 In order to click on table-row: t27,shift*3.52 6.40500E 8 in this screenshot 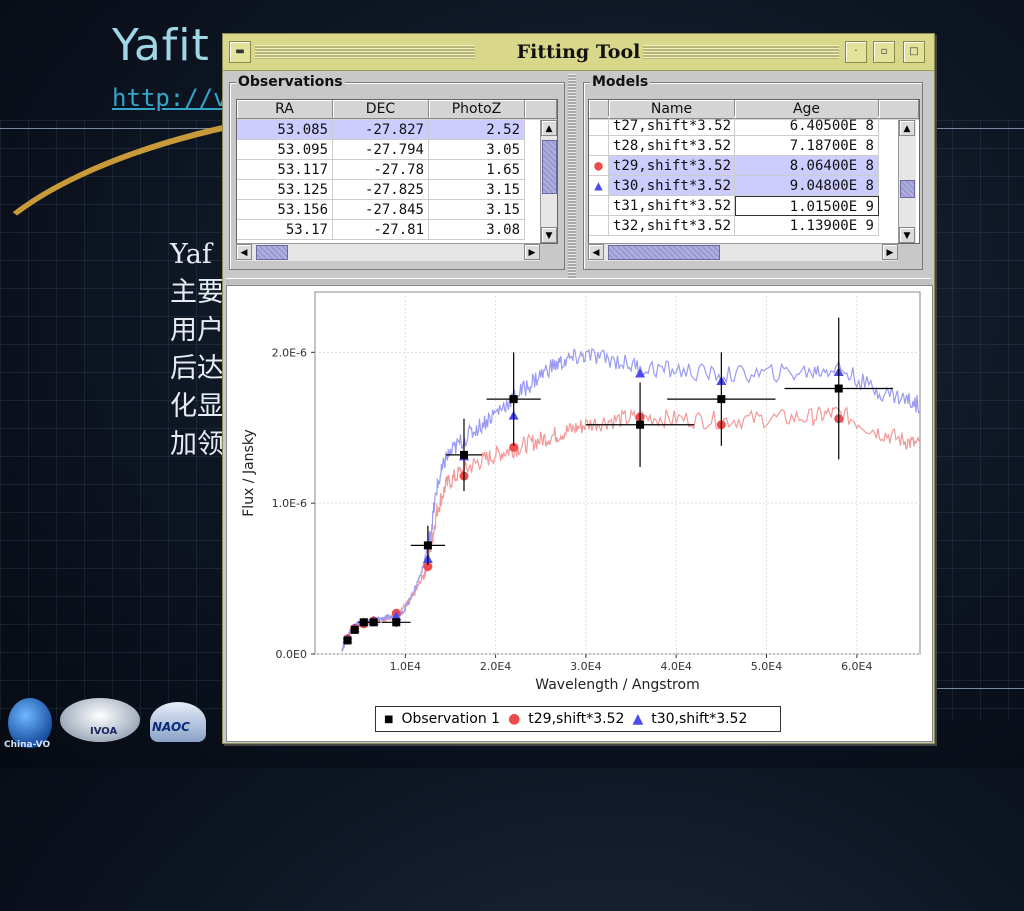, I will do `click(734, 126)`.